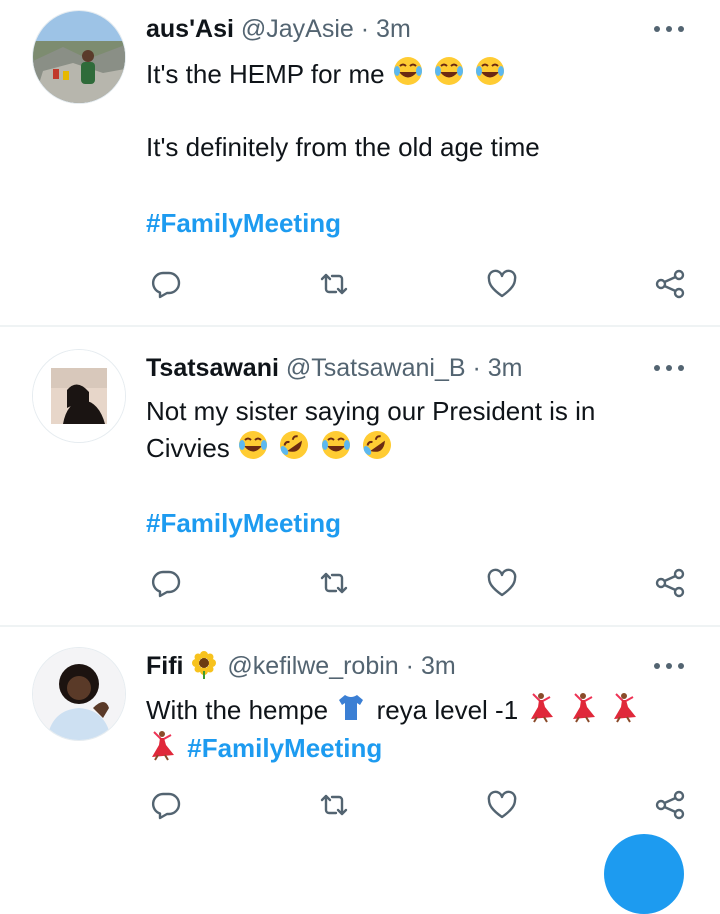 The height and width of the screenshot is (914, 720). Describe the element at coordinates (188, 448) in the screenshot. I see `tweet-text: Civvies` at that location.